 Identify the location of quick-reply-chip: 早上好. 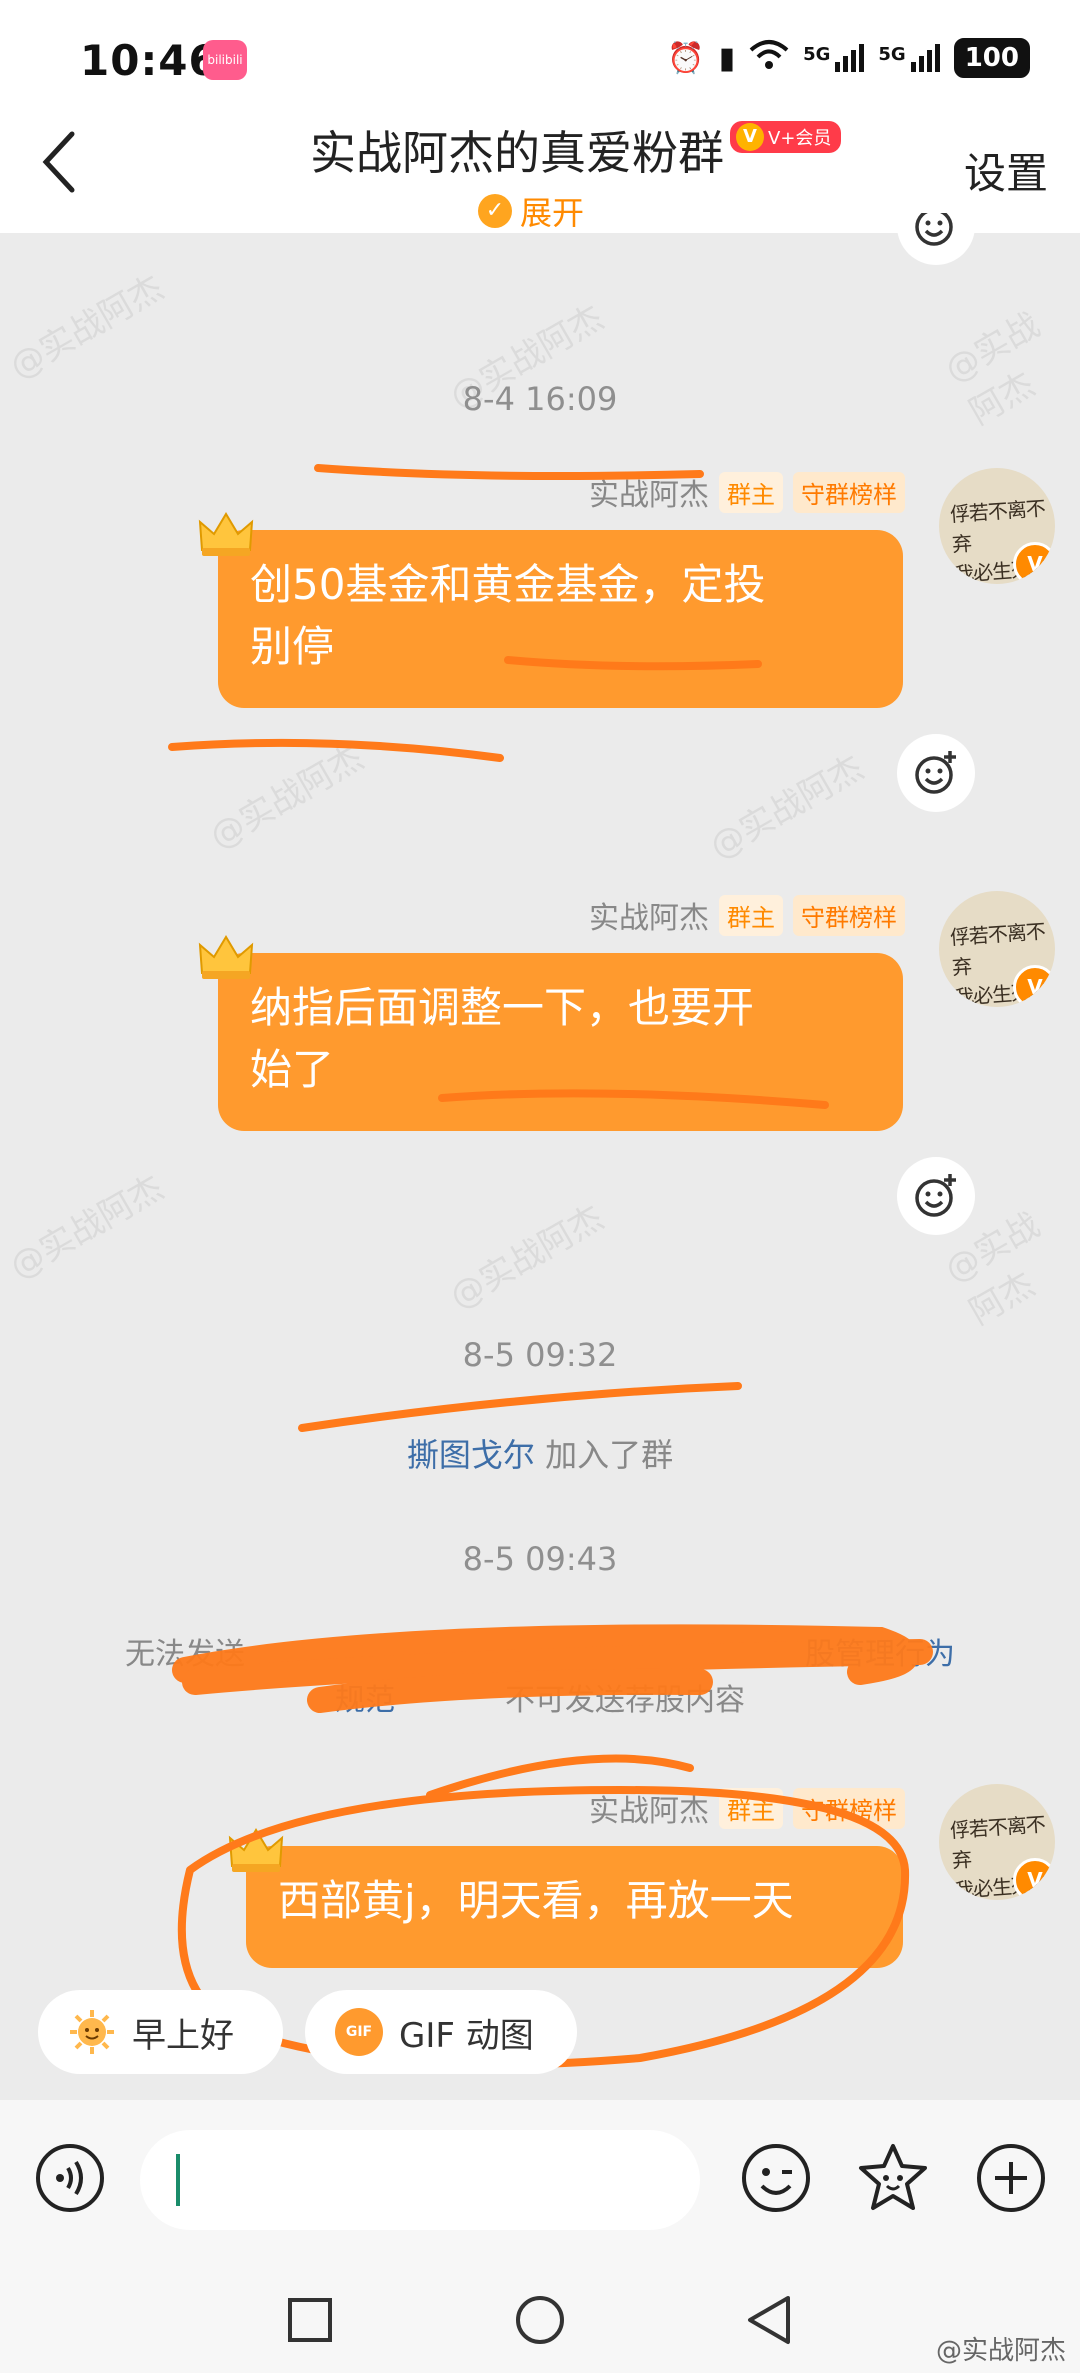
(160, 2032).